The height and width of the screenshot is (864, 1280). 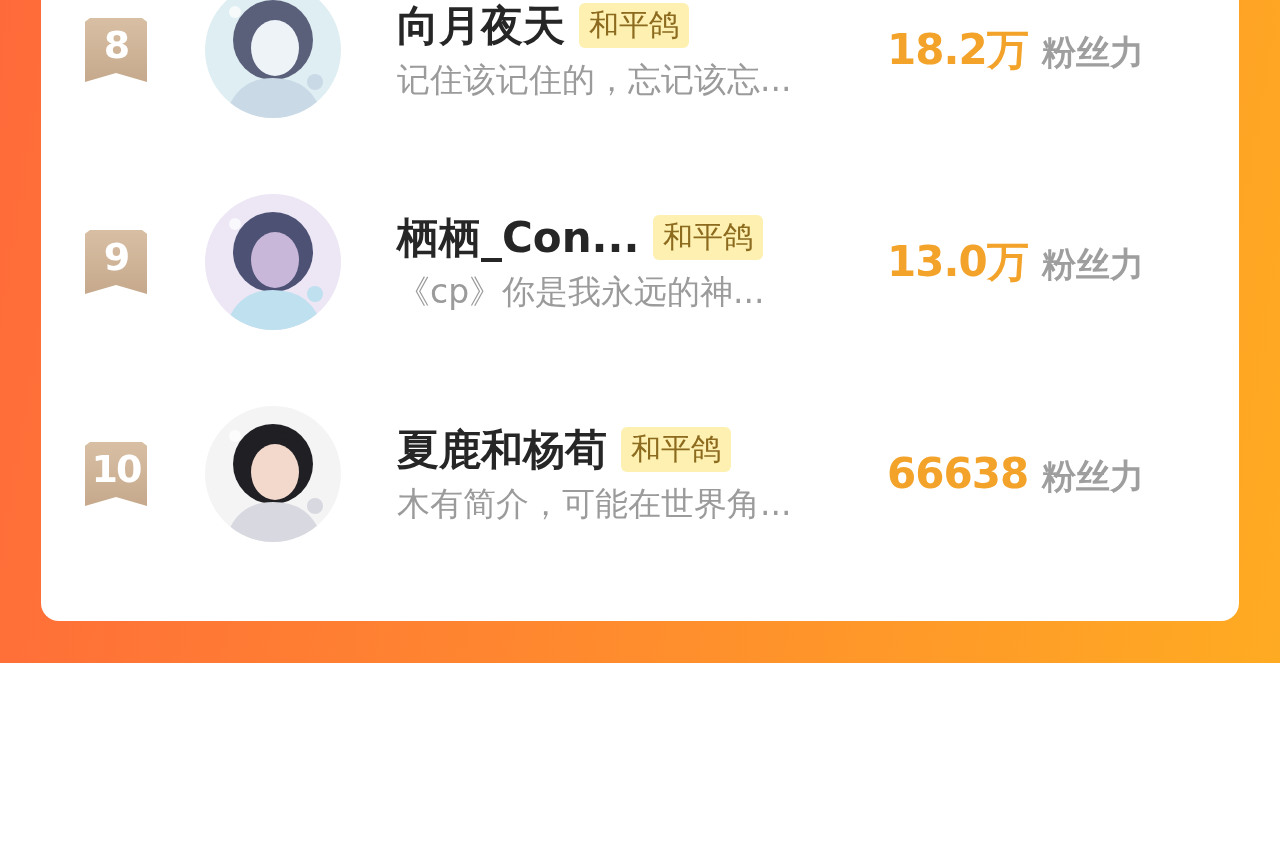 I want to click on user-name: 向月夜天, so click(x=481, y=27).